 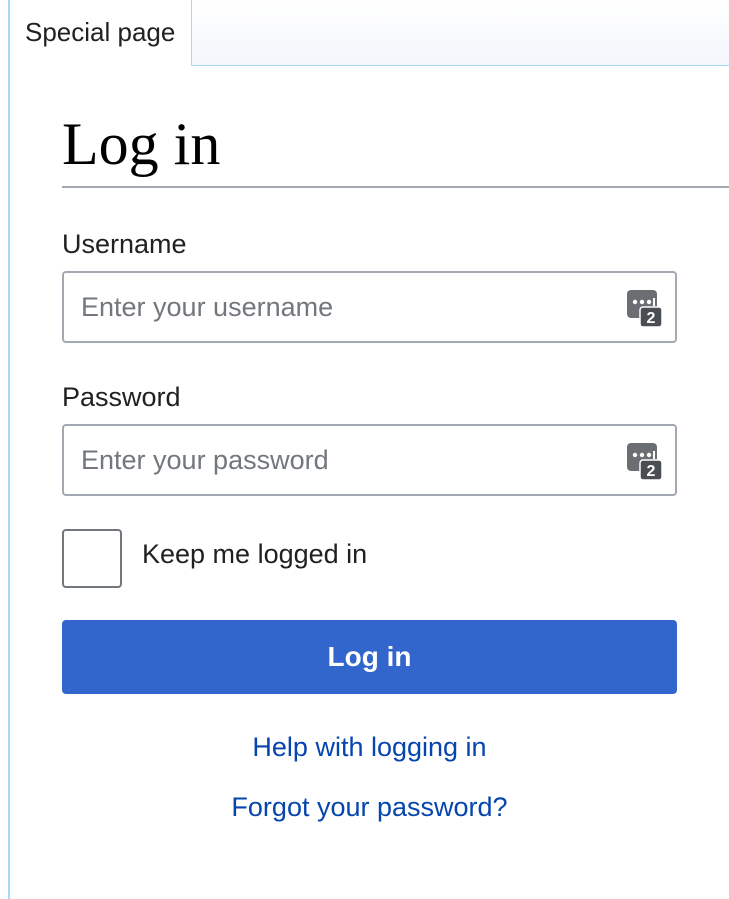 What do you see at coordinates (5, 449) in the screenshot?
I see `content-left-border` at bounding box center [5, 449].